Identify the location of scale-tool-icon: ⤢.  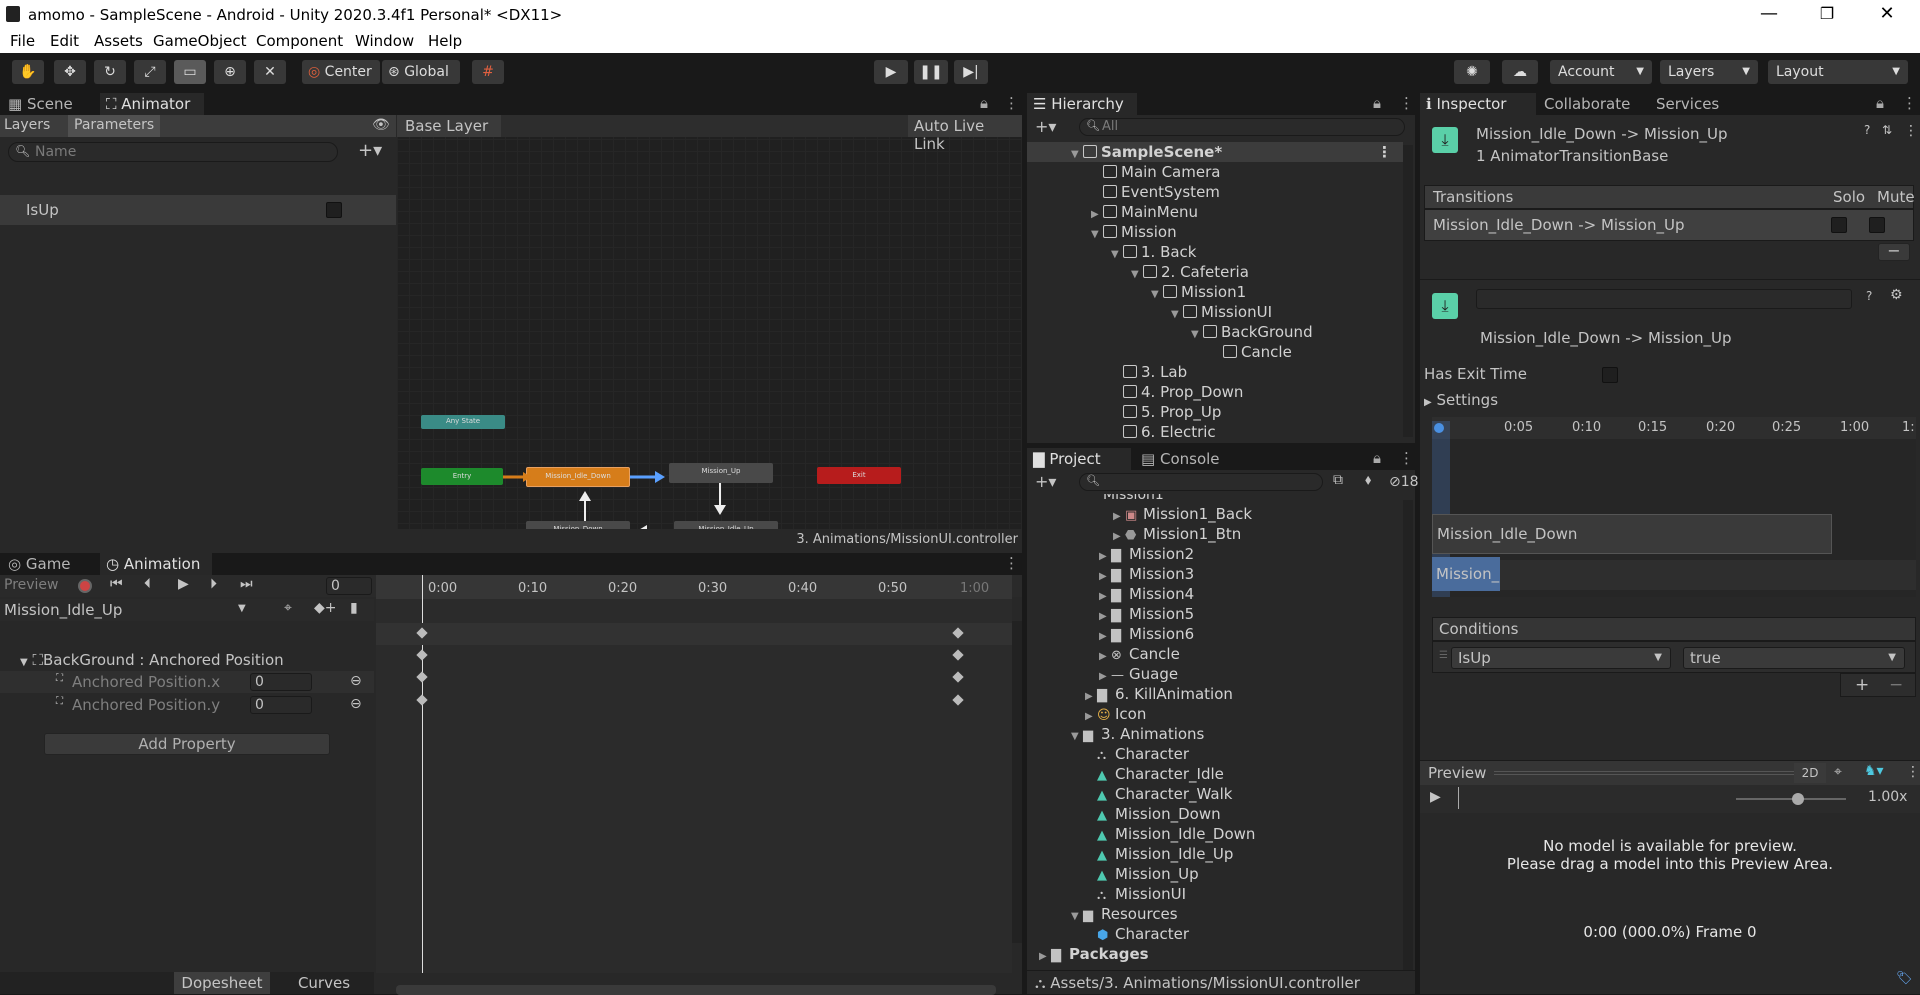
(150, 72).